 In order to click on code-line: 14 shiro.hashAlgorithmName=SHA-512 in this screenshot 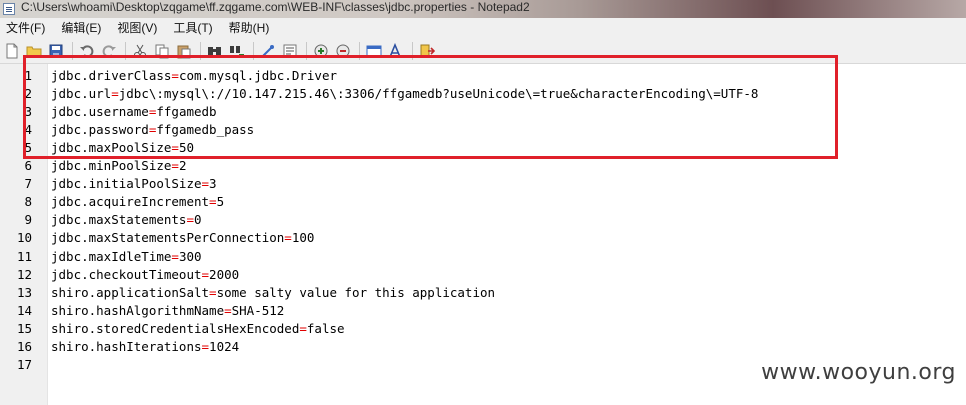, I will do `click(450, 311)`.